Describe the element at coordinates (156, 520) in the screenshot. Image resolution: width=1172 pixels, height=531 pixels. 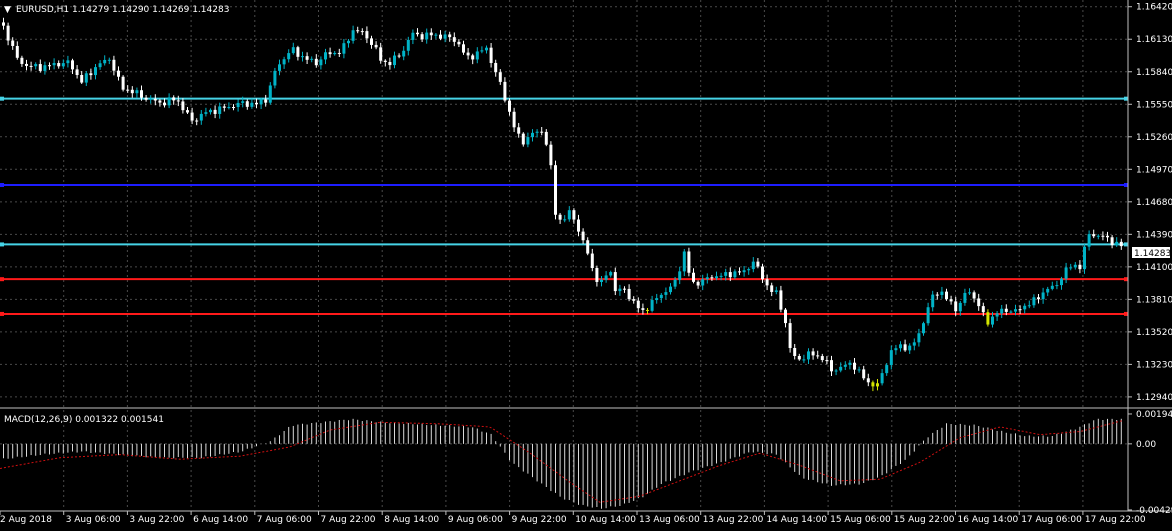
I see `time-axis-label: 3 Aug 22:00` at that location.